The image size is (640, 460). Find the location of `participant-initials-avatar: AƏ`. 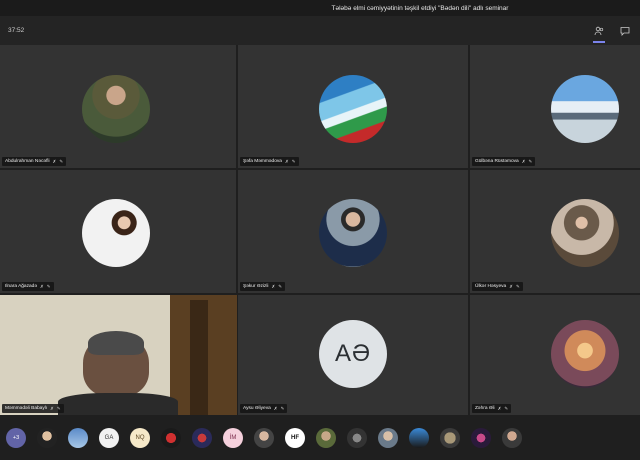

participant-initials-avatar: AƏ is located at coordinates (353, 354).